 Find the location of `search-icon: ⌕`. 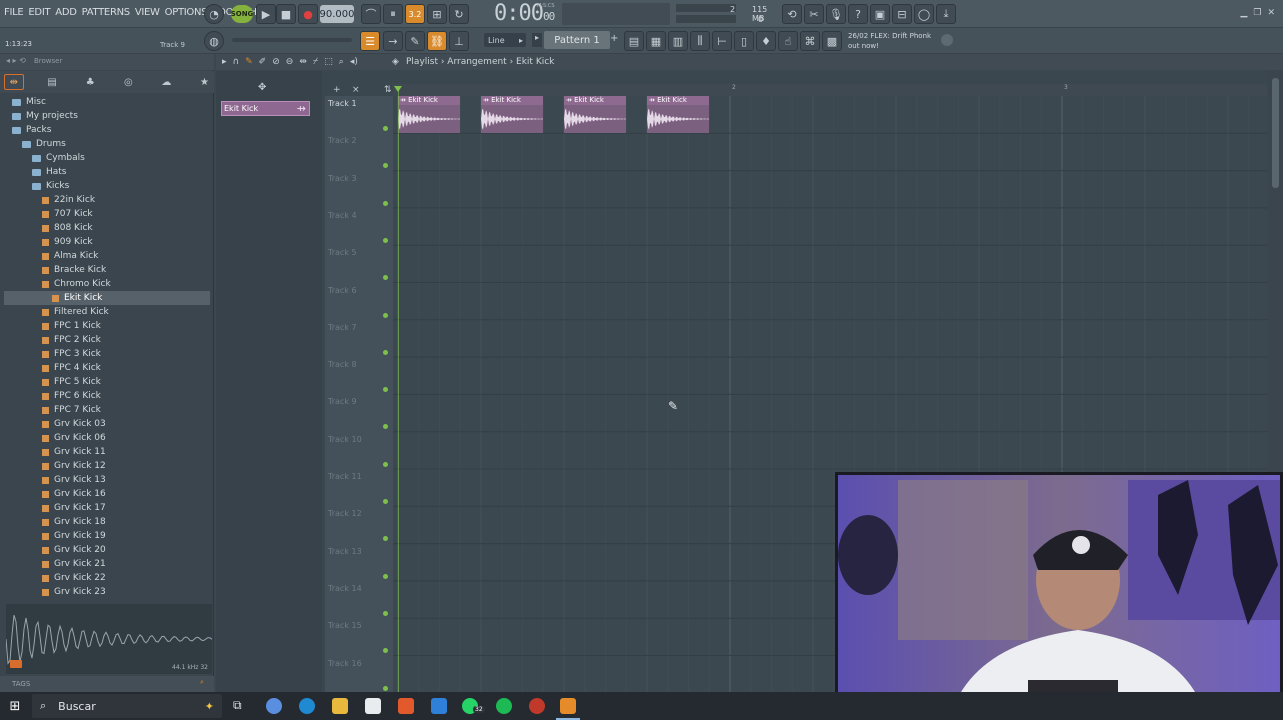

search-icon: ⌕ is located at coordinates (202, 682).